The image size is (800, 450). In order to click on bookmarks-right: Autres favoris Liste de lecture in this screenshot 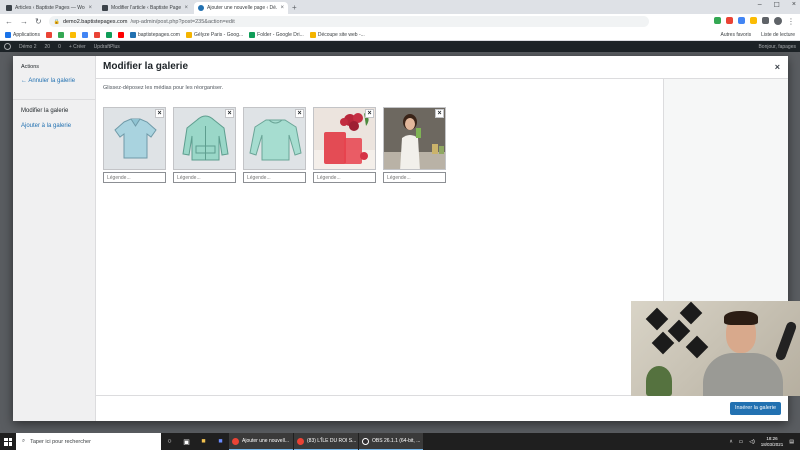, I will do `click(758, 35)`.